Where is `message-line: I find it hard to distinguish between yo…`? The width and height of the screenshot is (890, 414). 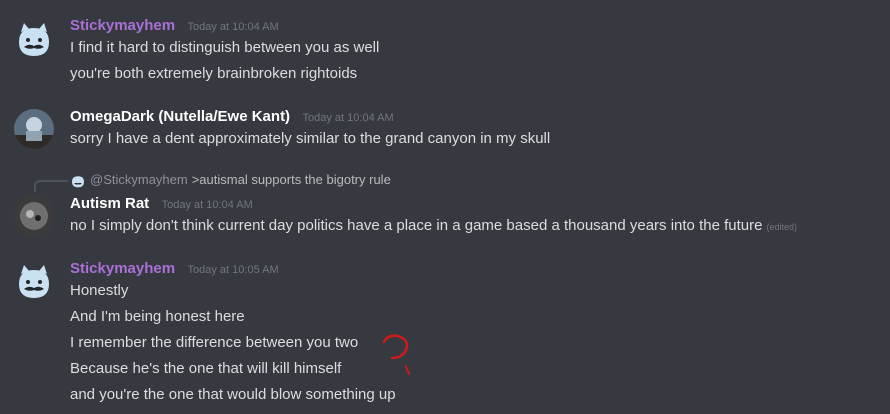
message-line: I find it hard to distinguish between yo… is located at coordinates (225, 47).